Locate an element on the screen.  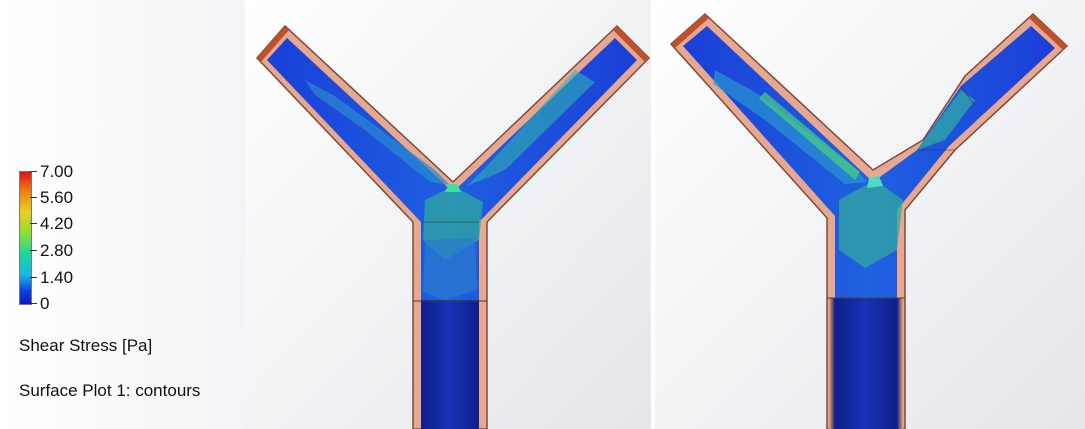
tick-label-0: 0 is located at coordinates (45, 303).